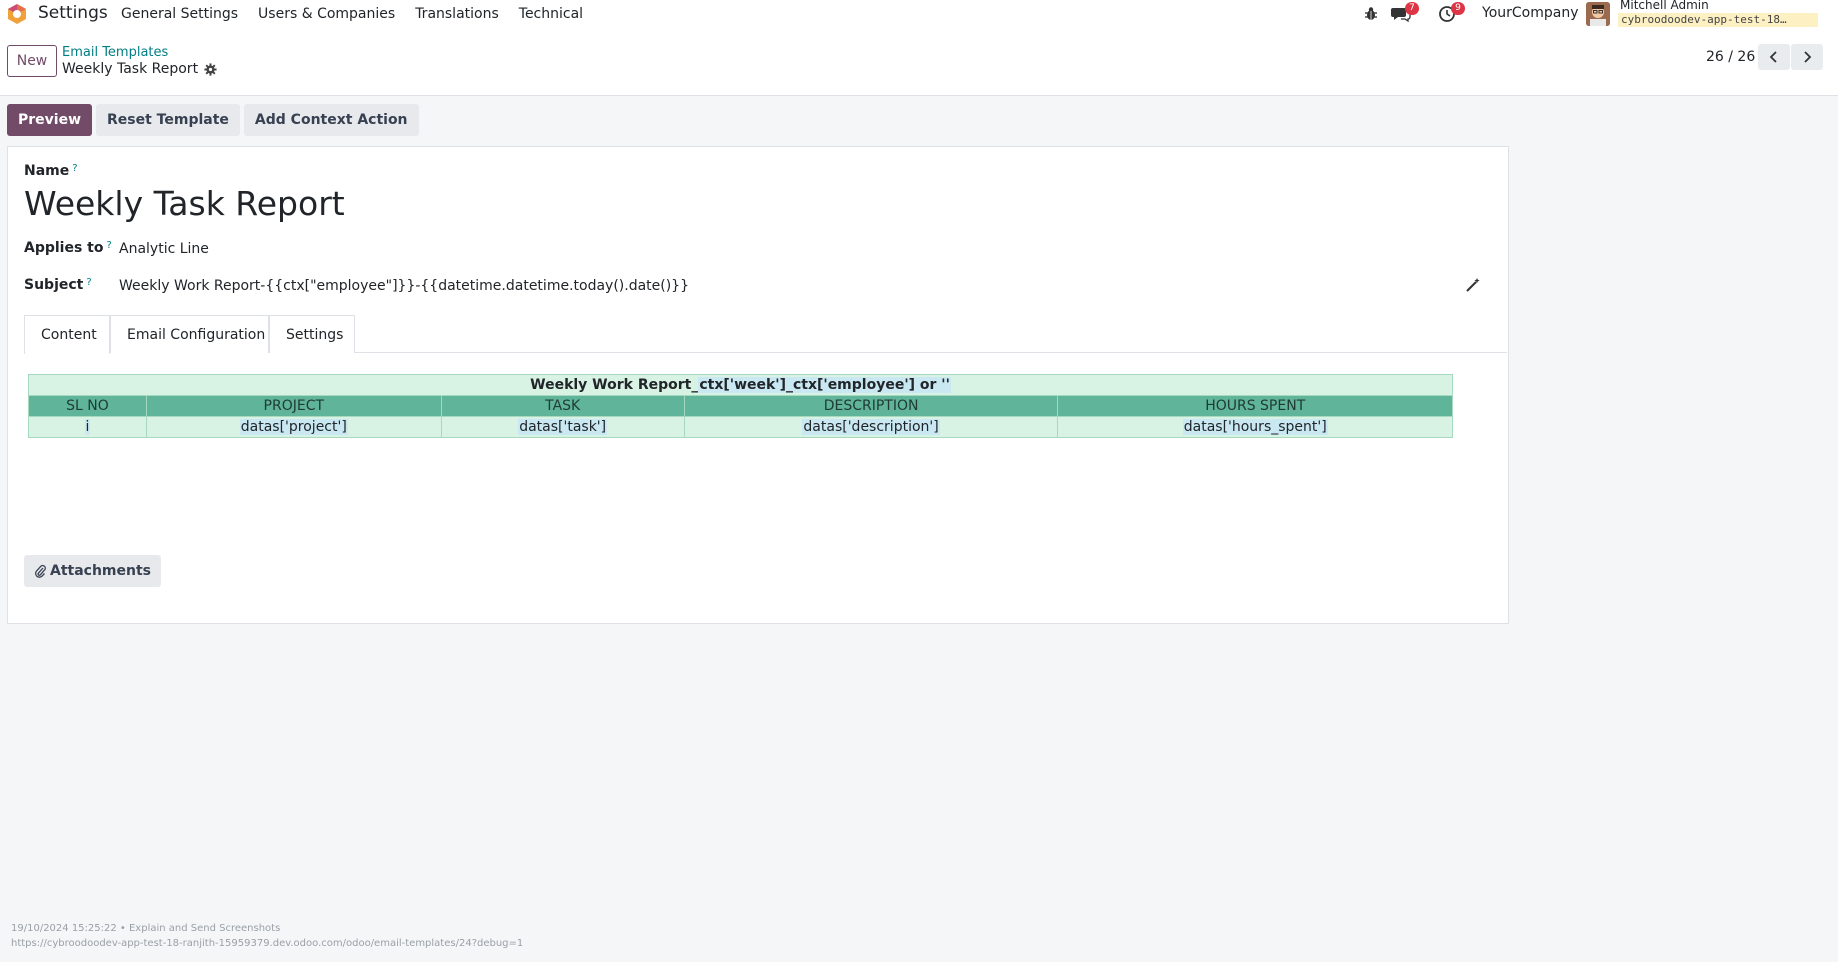 This screenshot has height=962, width=1838. What do you see at coordinates (331, 120) in the screenshot?
I see `add-context-action-button: Add Context Action` at bounding box center [331, 120].